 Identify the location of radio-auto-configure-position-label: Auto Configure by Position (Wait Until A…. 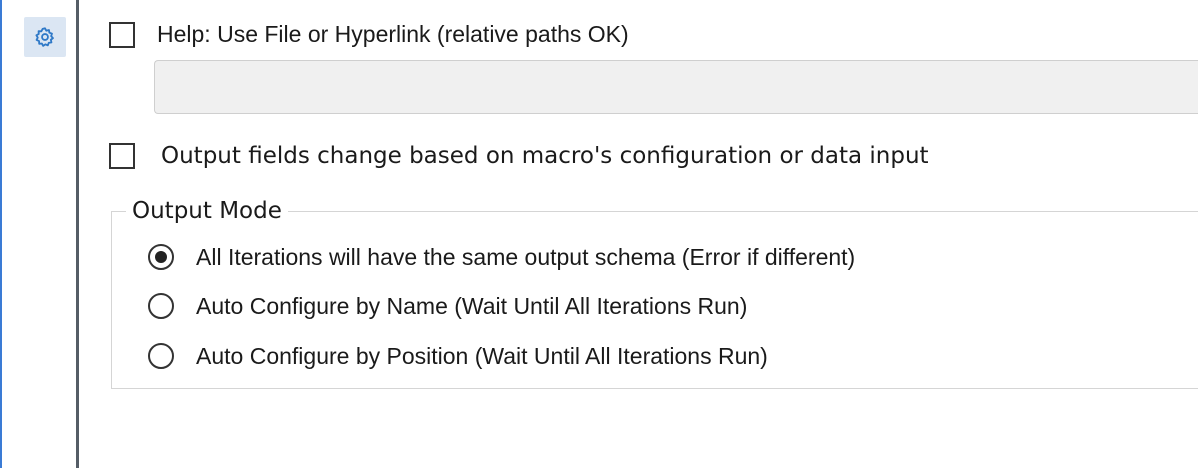
(482, 356).